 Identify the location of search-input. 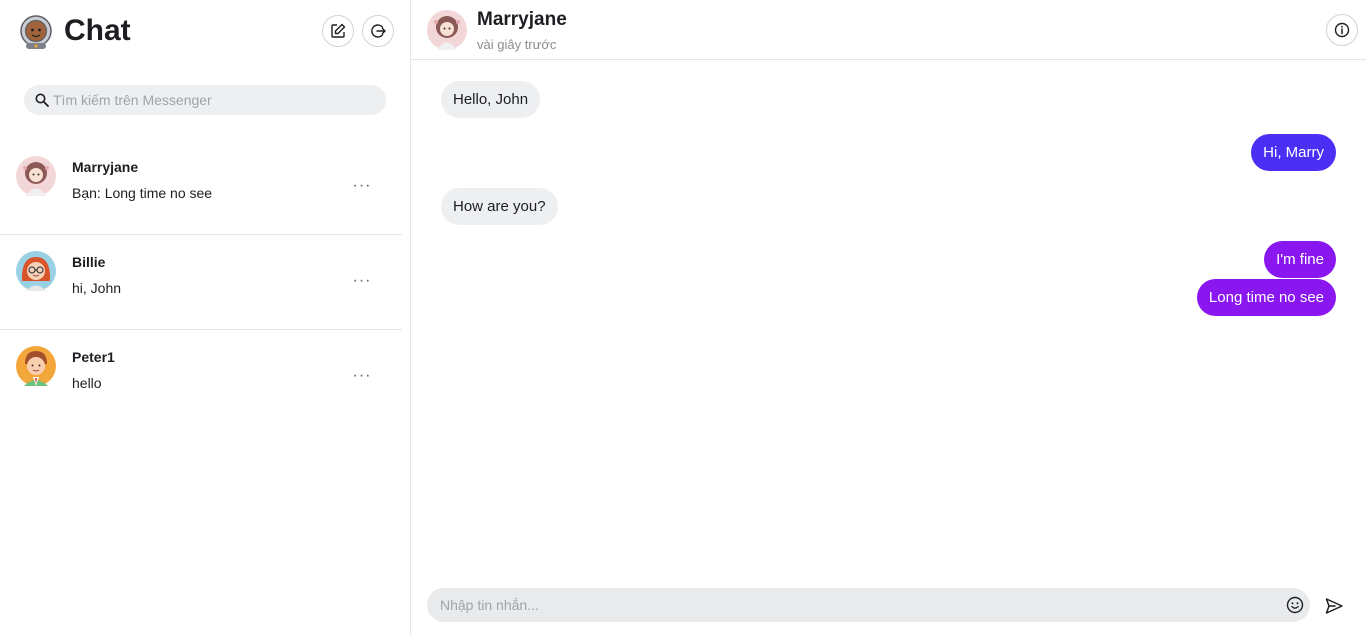
(213, 100).